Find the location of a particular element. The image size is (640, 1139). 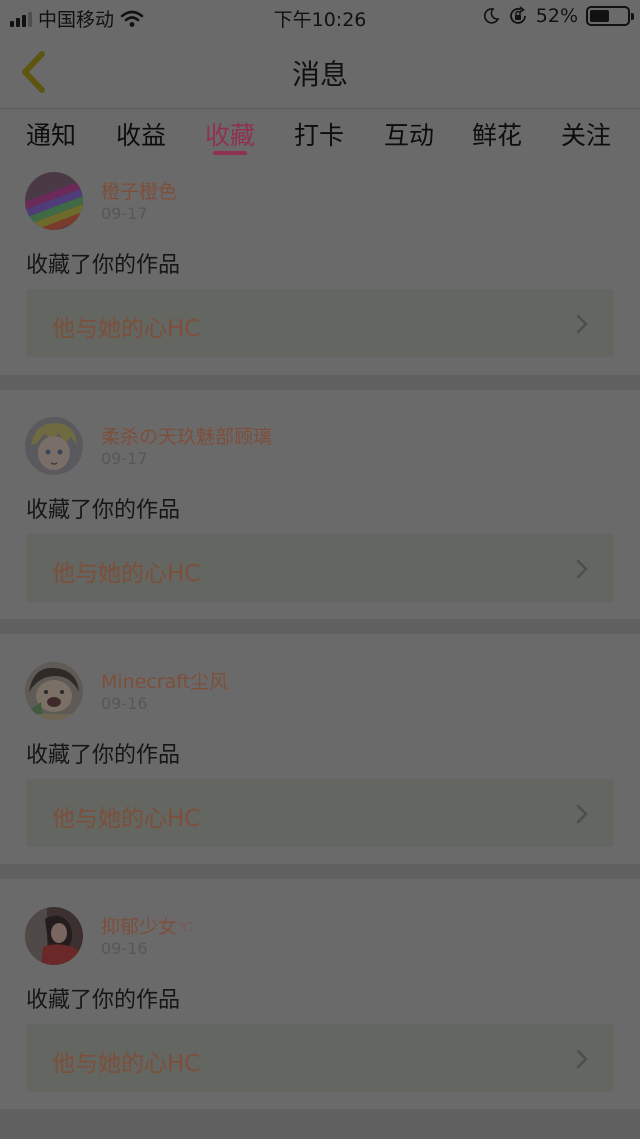

username: 柔杀の天玖魅部顾璃 is located at coordinates (186, 435).